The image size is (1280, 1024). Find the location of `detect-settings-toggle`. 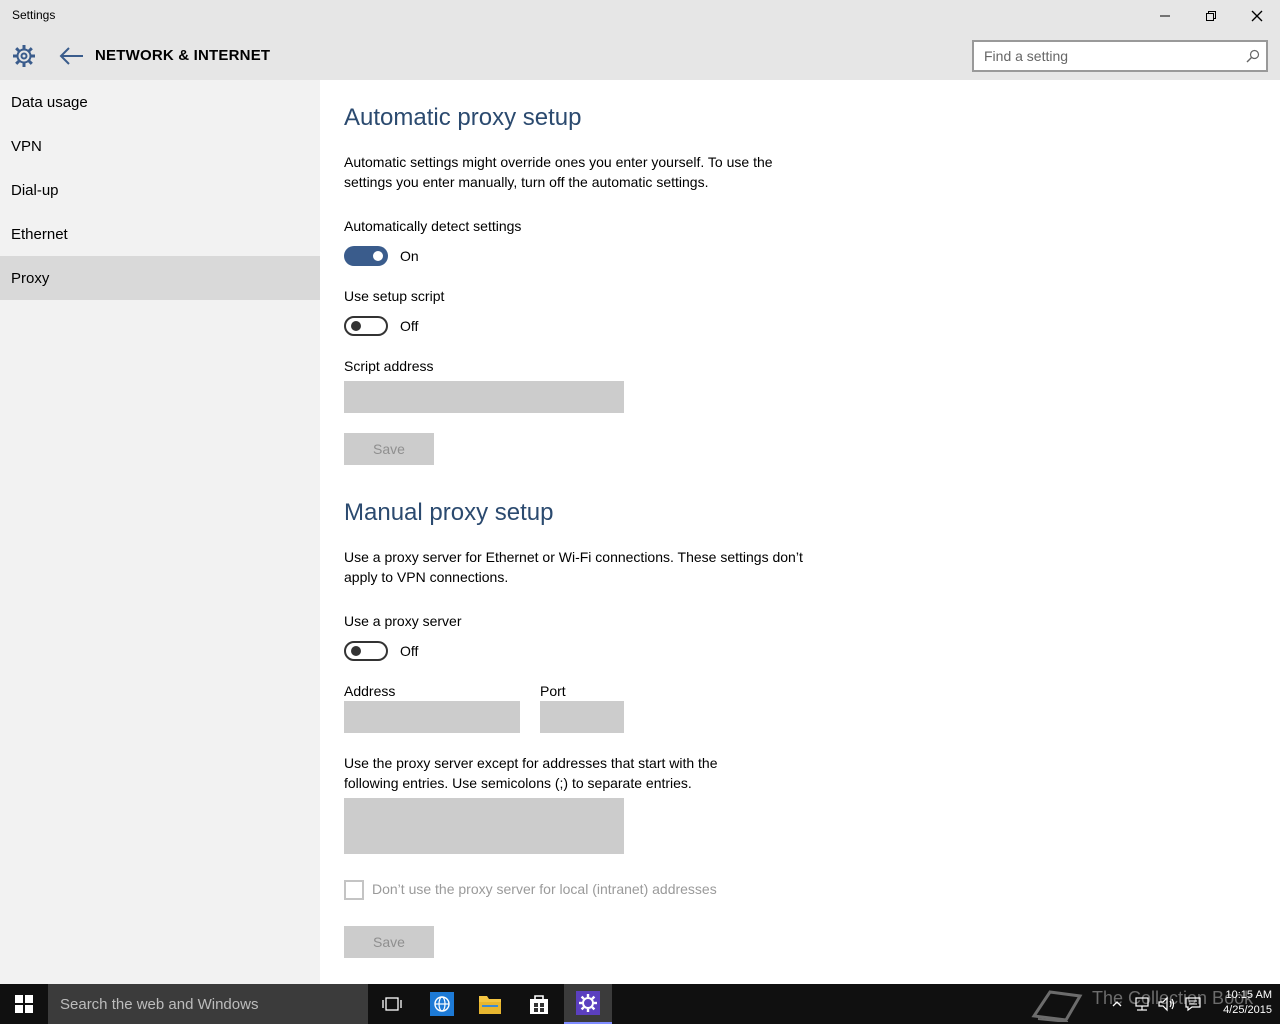

detect-settings-toggle is located at coordinates (366, 256).